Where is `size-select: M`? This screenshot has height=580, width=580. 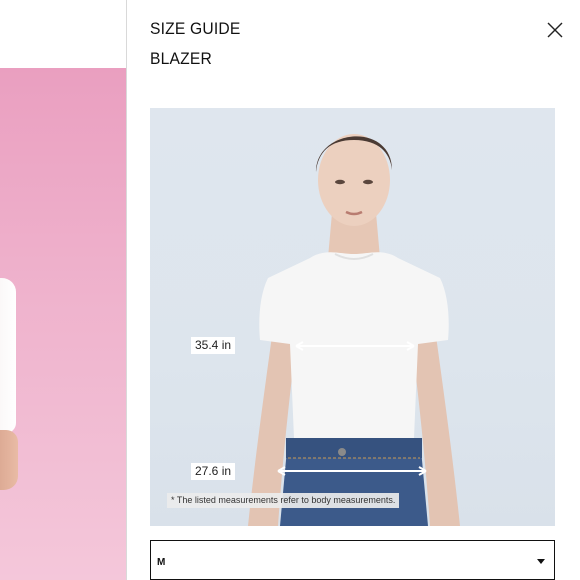 size-select: M is located at coordinates (352, 560).